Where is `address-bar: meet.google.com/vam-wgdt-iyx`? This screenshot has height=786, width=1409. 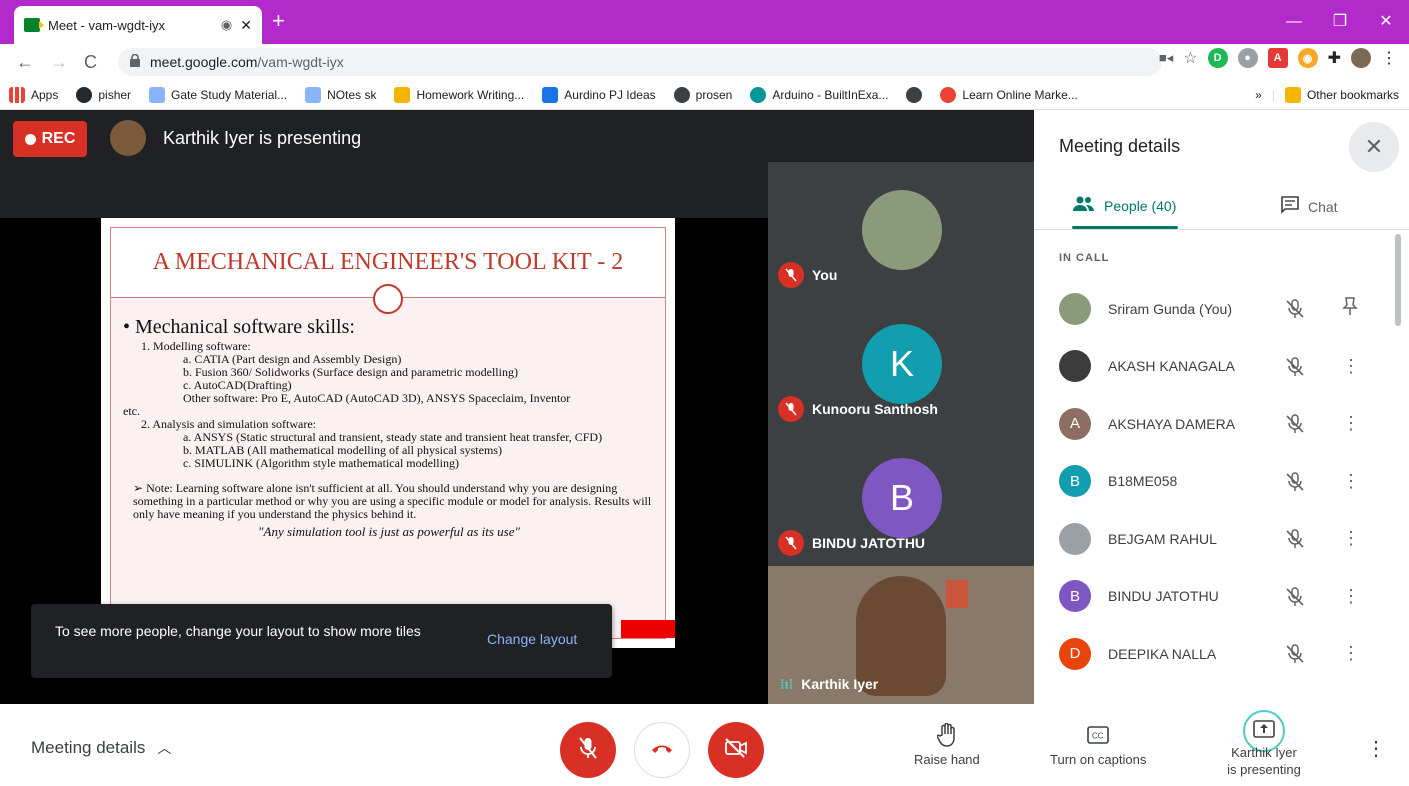 address-bar: meet.google.com/vam-wgdt-iyx is located at coordinates (640, 62).